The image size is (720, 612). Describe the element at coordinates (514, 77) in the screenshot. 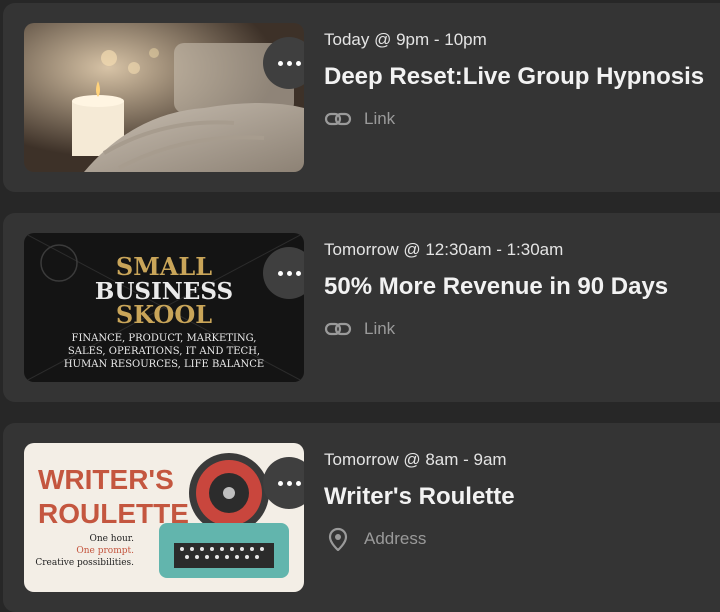

I see `event-title: Deep Reset:Live Group Hypnosis` at that location.